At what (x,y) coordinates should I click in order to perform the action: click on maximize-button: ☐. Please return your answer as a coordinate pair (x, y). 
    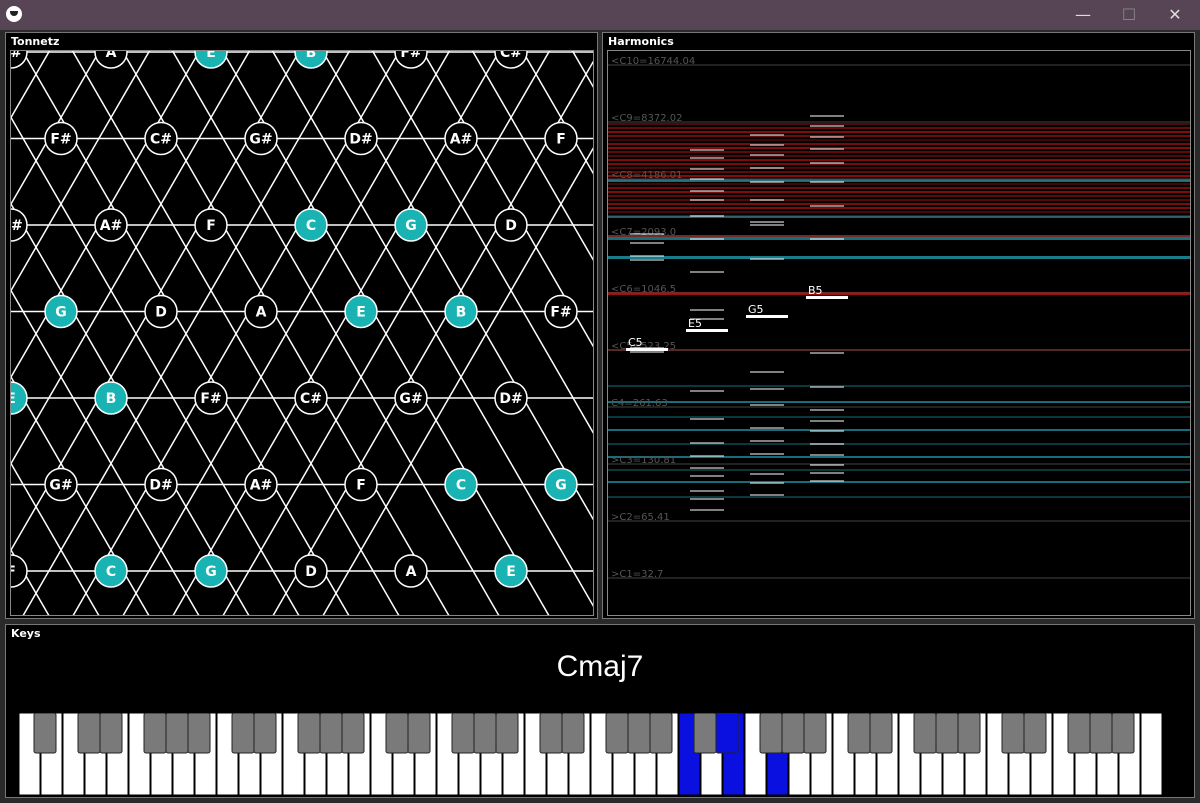
    Looking at the image, I should click on (1129, 15).